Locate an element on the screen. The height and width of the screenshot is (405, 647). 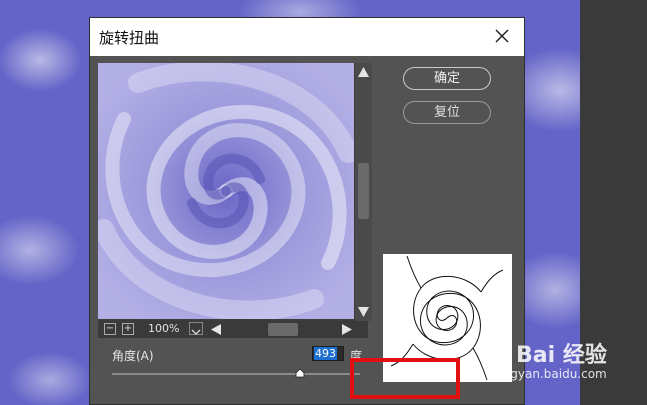
preview-zoom-bar: − + 100% is located at coordinates (233, 329).